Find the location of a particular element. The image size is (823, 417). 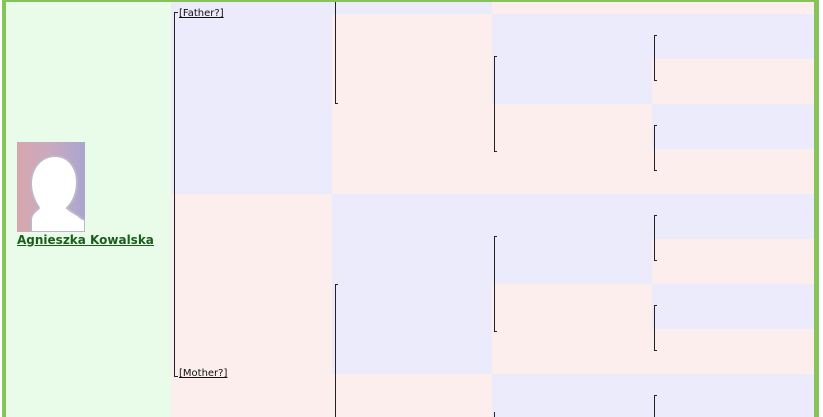

father-unknown-link: [Father?] is located at coordinates (201, 13).